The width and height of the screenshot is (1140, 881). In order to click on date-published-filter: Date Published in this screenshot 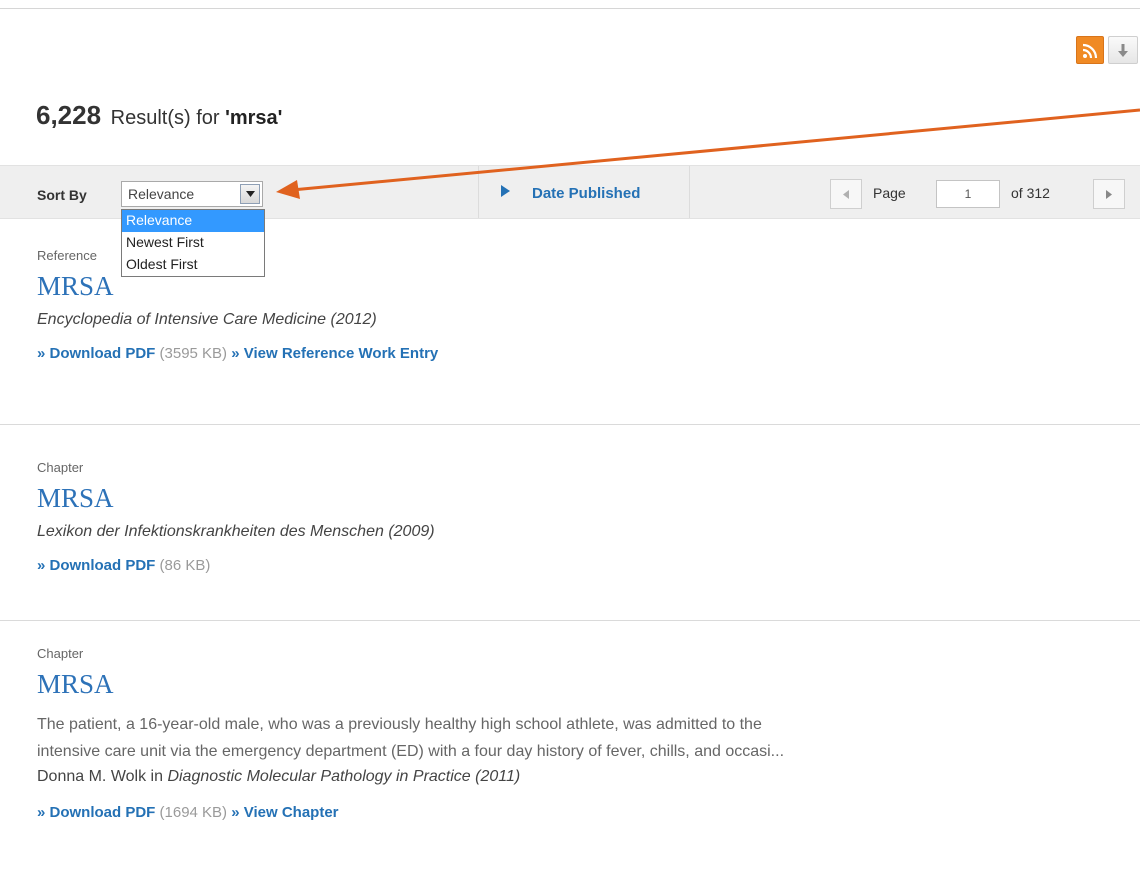, I will do `click(584, 192)`.